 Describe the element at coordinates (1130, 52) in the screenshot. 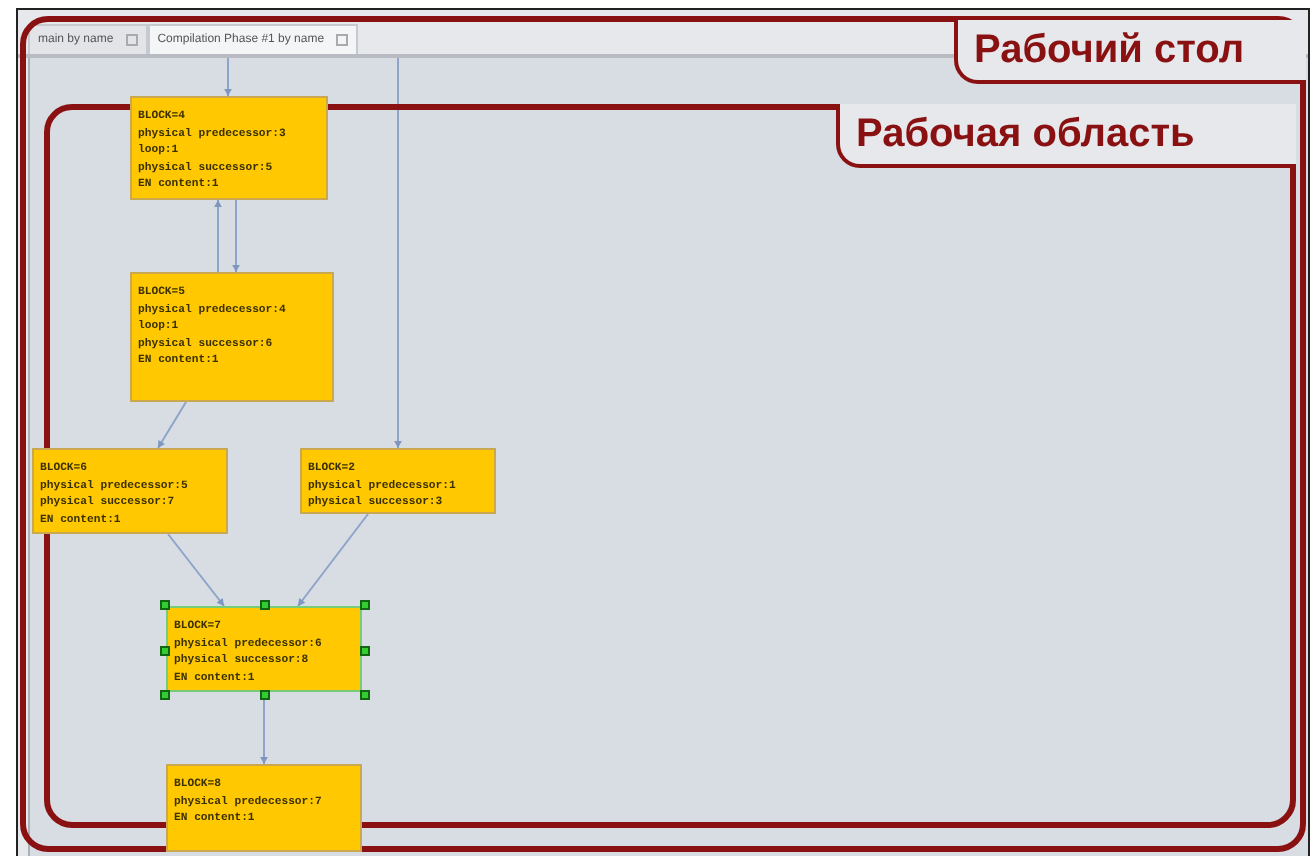

I see `annotation-label: Рабочий стол` at that location.